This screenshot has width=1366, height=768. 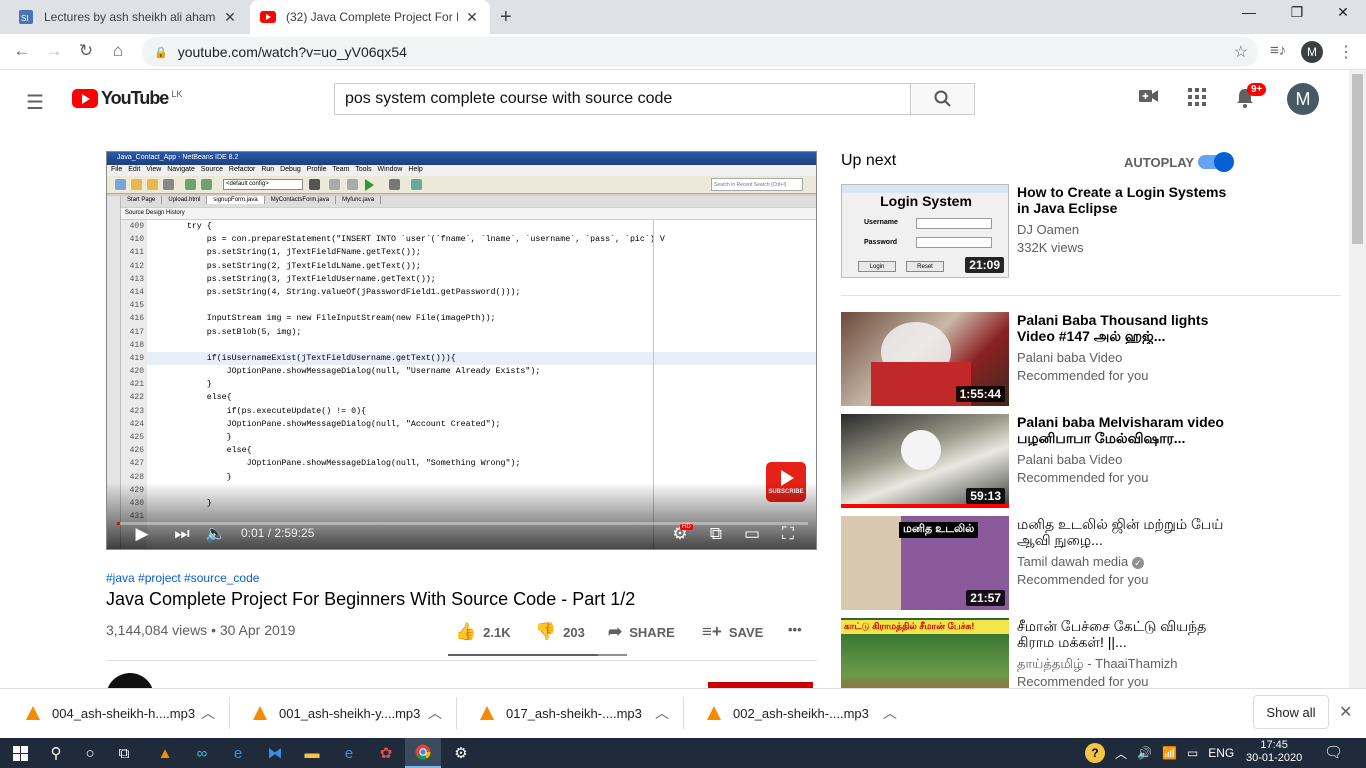 What do you see at coordinates (165, 753) in the screenshot?
I see `vlc-icon: ▲` at bounding box center [165, 753].